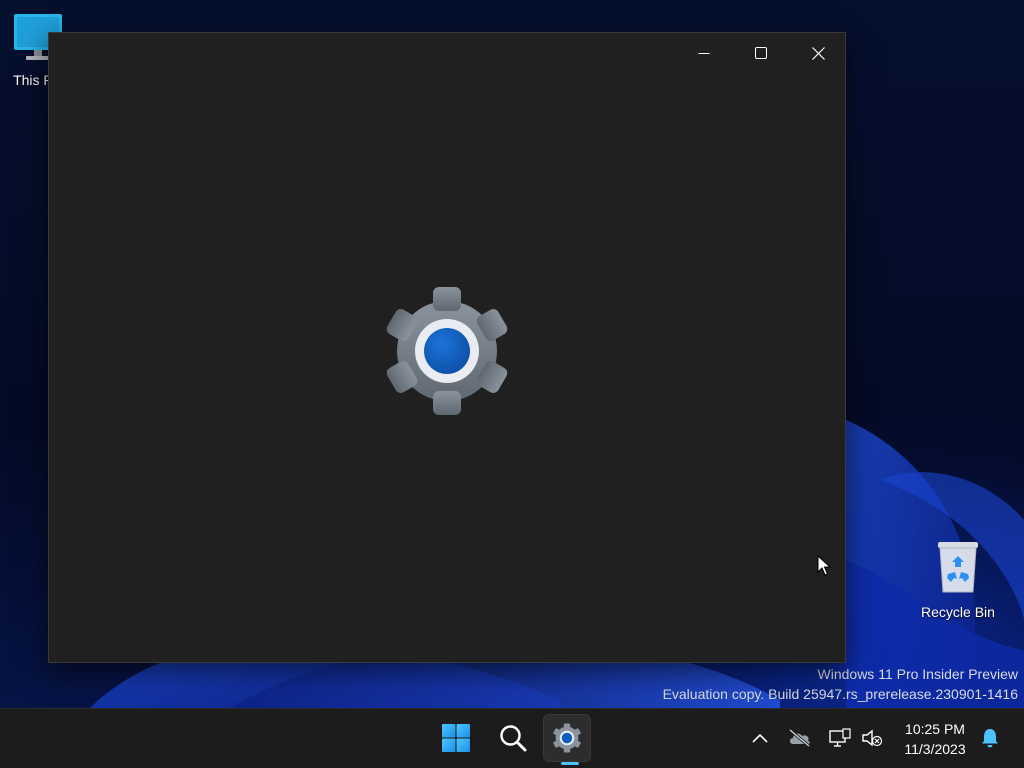 This screenshot has width=1024, height=768. I want to click on settings-app-icon, so click(567, 738).